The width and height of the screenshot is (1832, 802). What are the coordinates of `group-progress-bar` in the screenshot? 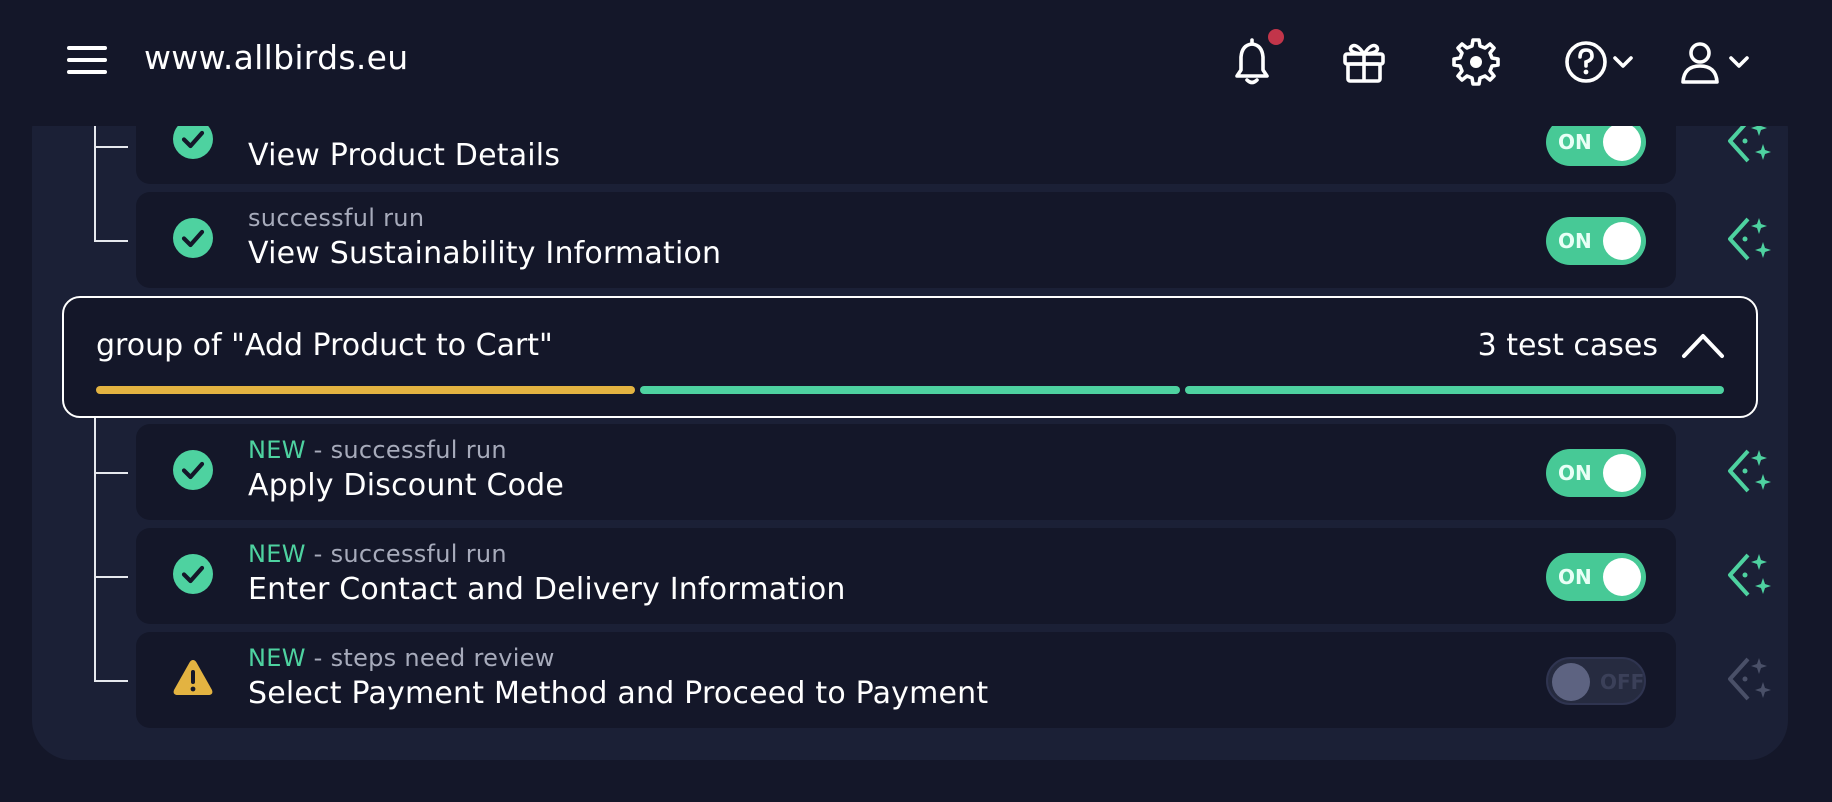 It's located at (910, 390).